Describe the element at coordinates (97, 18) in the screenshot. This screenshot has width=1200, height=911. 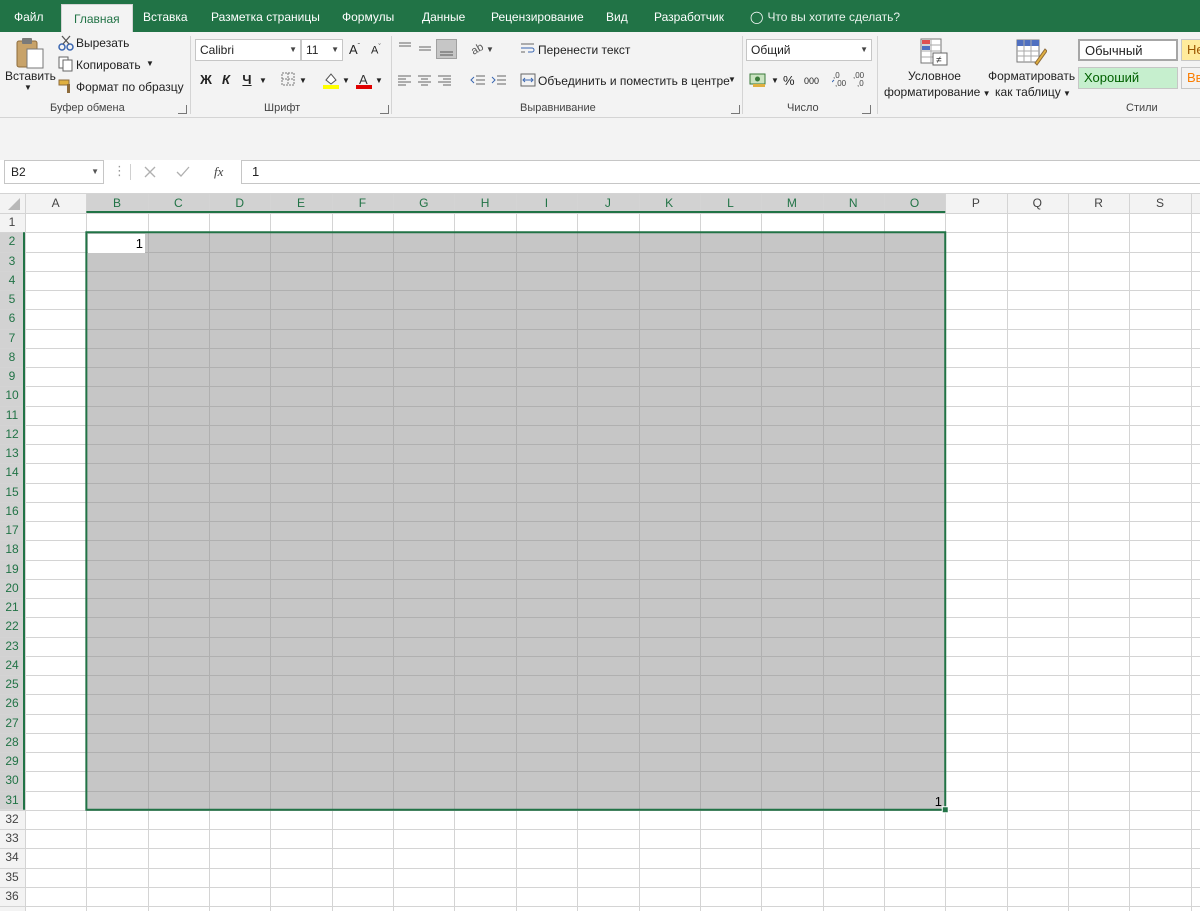
I see `menu-home: Главная` at that location.